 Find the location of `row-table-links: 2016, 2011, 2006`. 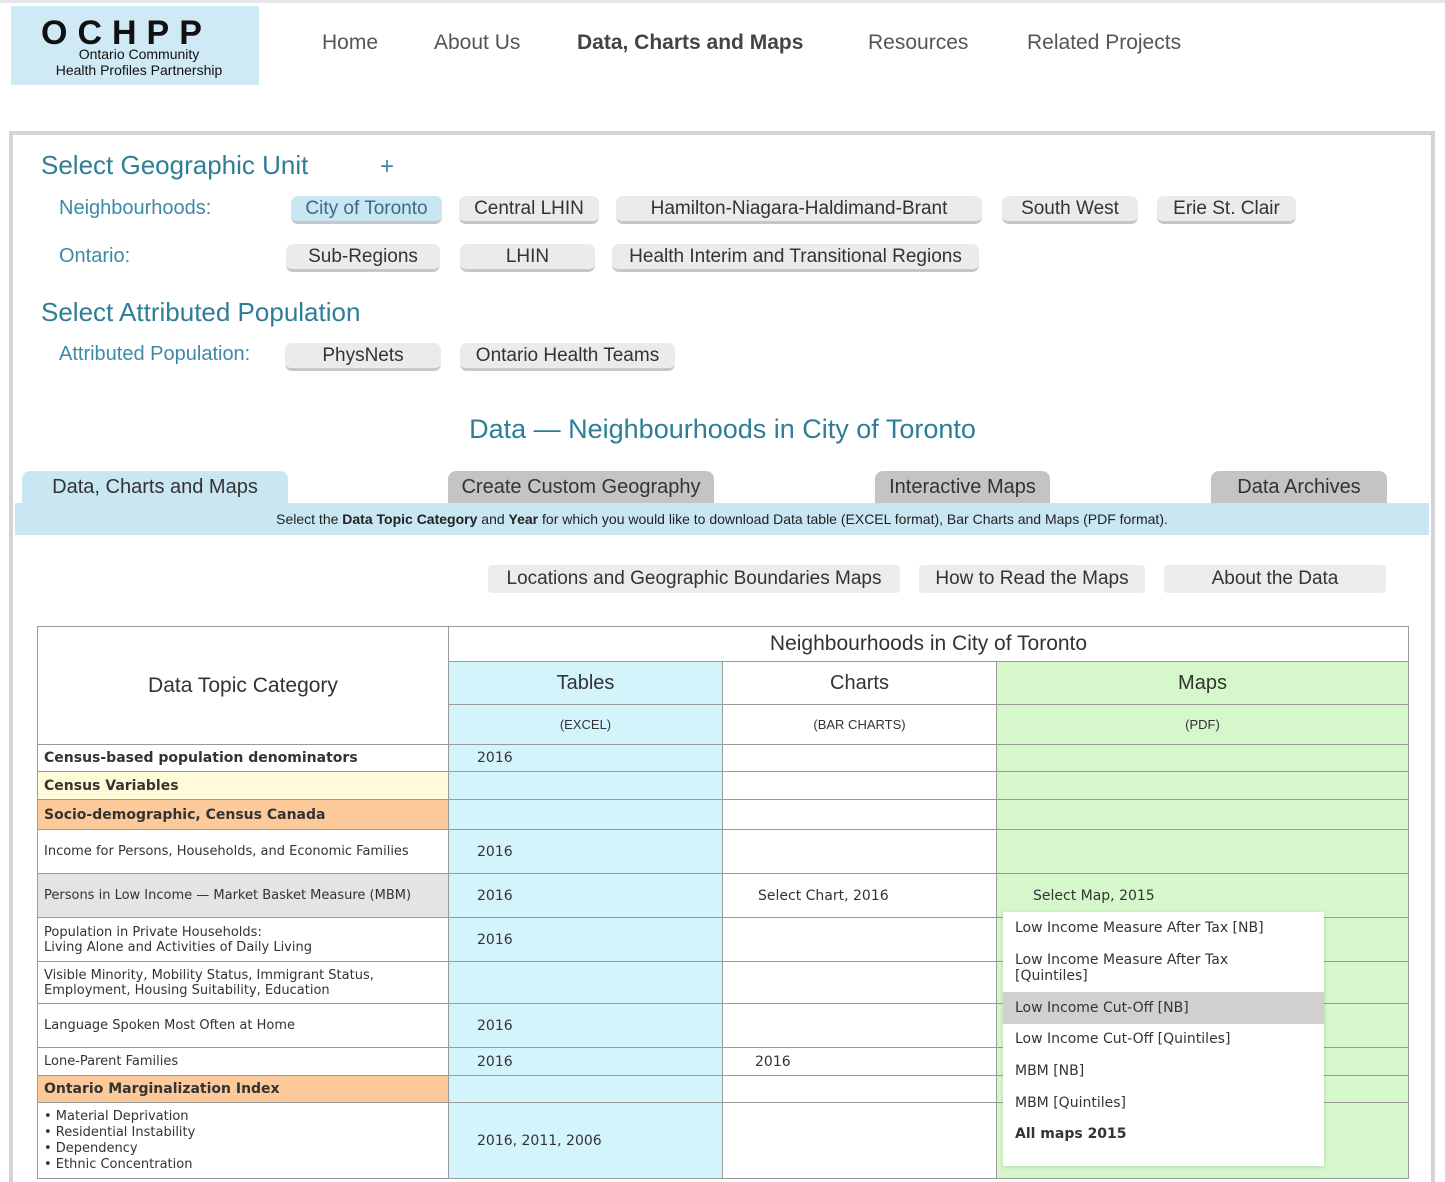

row-table-links: 2016, 2011, 2006 is located at coordinates (585, 1140).